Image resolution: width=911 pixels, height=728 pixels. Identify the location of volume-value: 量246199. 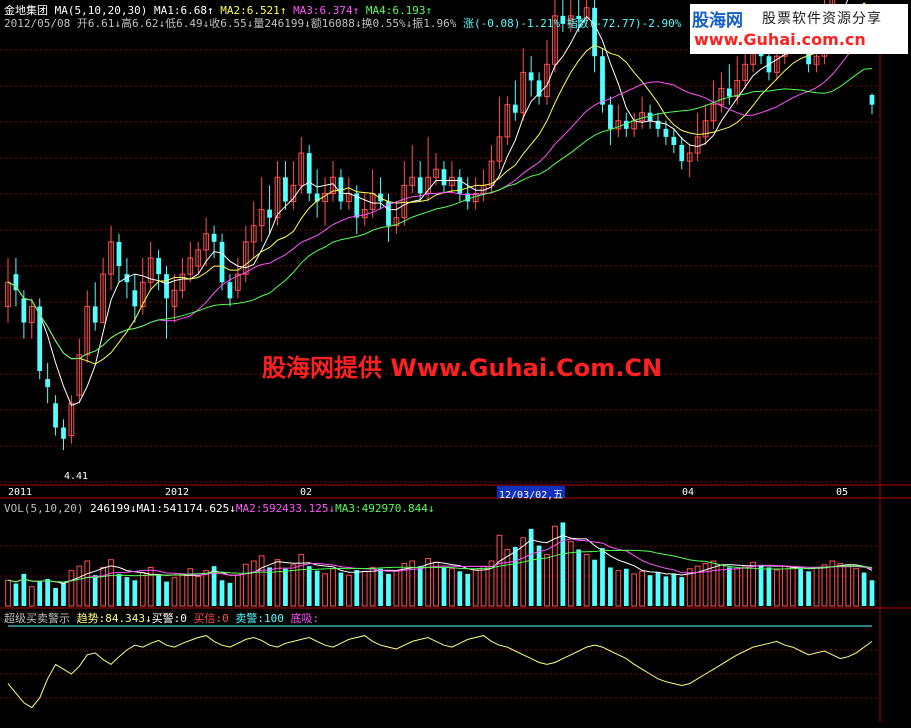
(279, 23).